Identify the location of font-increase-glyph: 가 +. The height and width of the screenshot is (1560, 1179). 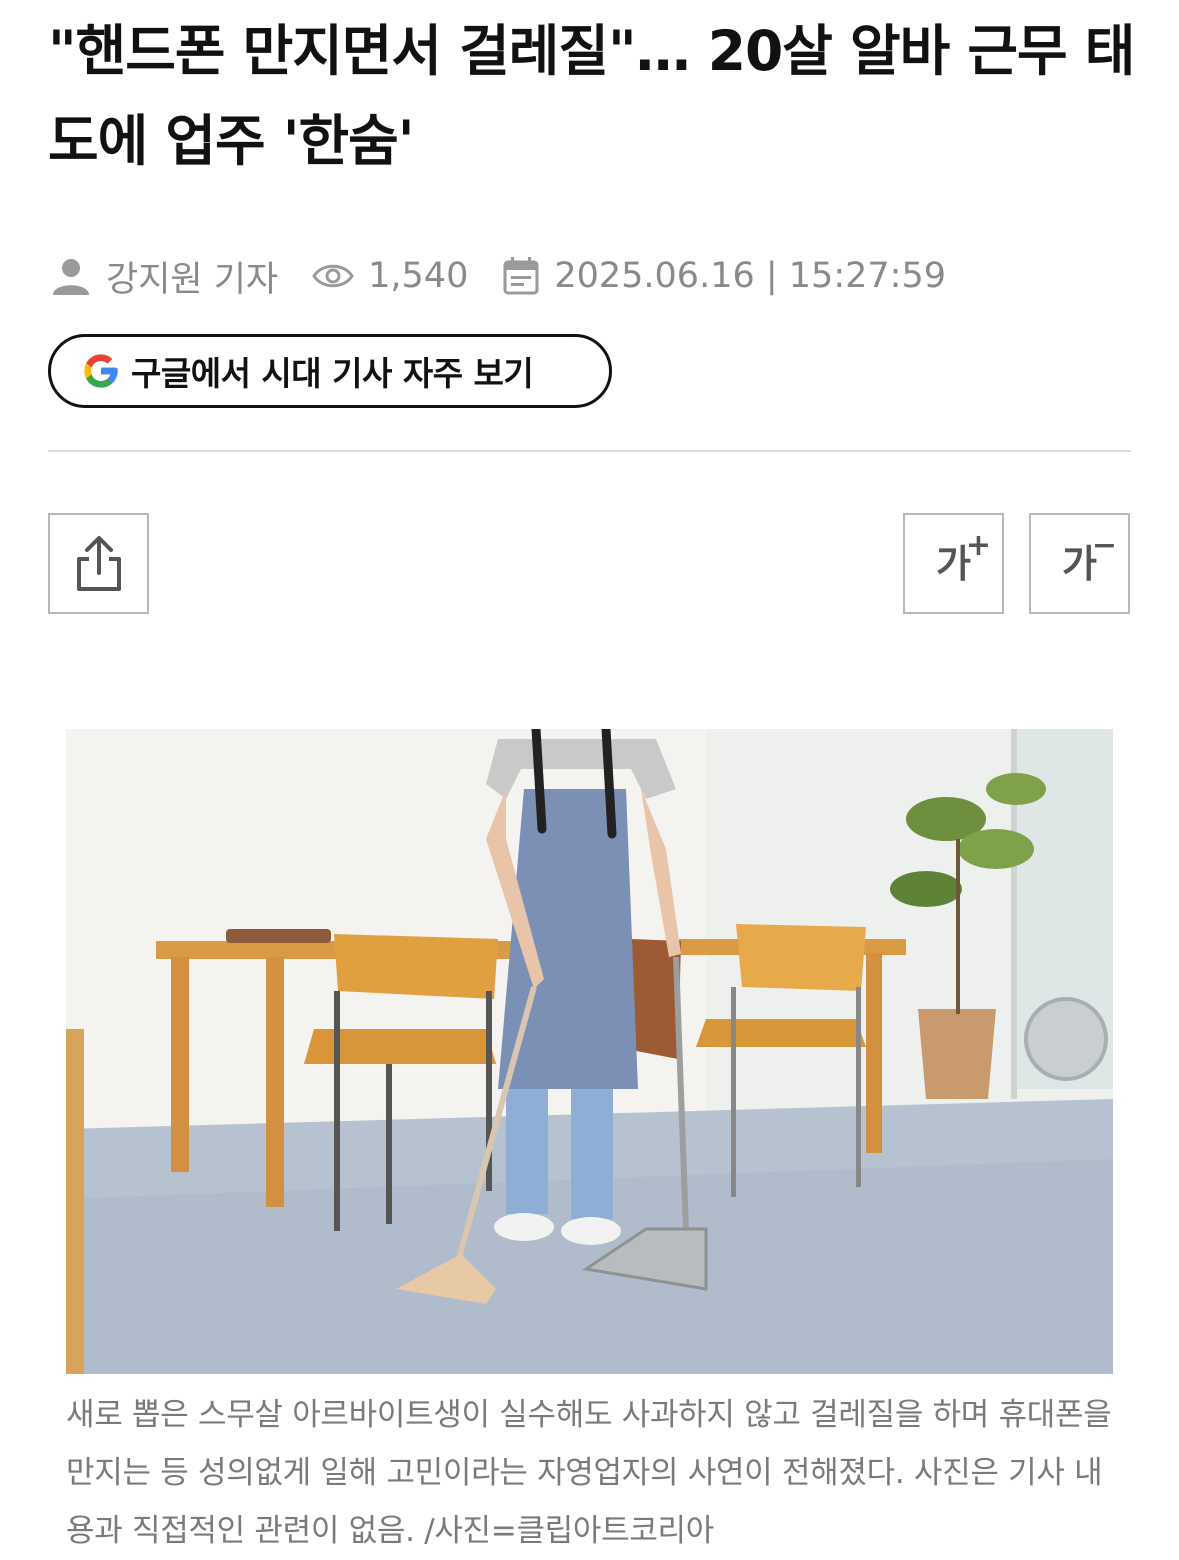
(963, 556).